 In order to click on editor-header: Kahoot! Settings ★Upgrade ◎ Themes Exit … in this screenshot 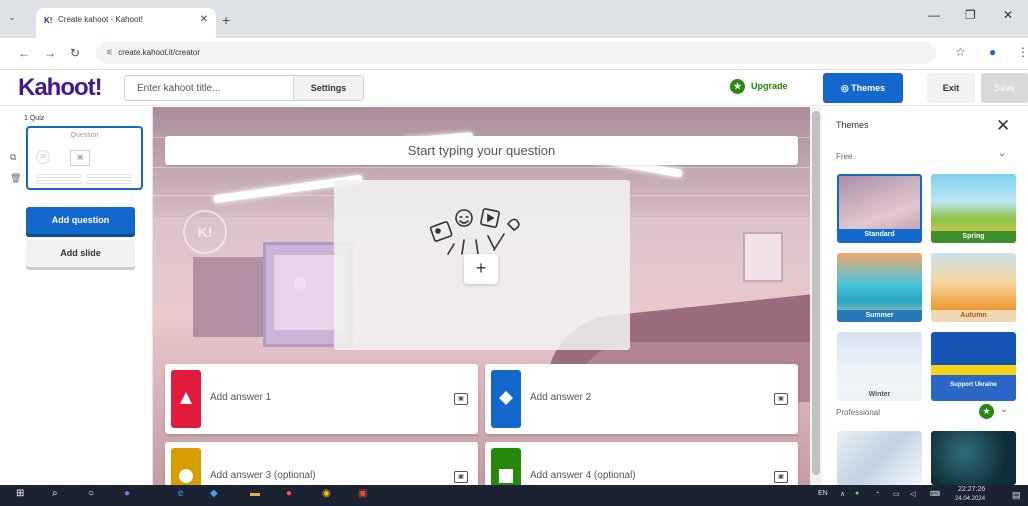, I will do `click(514, 88)`.